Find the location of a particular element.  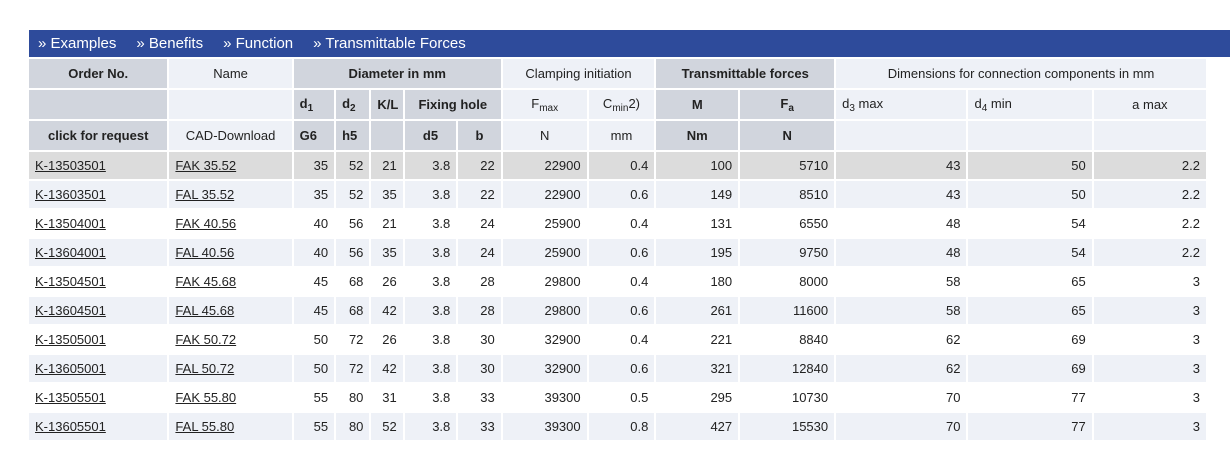

cad-download-link-cell: FAK 45.68 is located at coordinates (230, 281).